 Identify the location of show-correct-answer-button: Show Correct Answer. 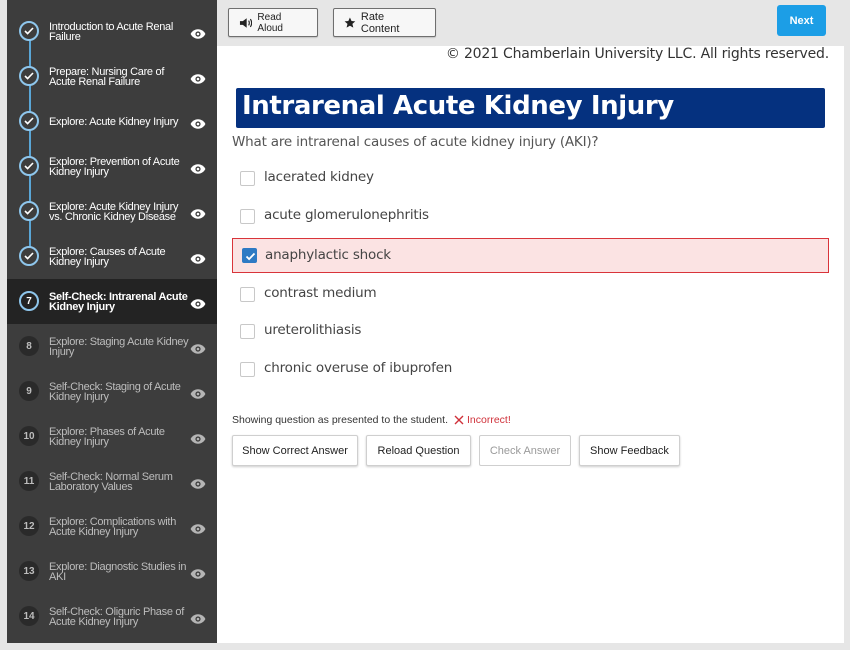
(295, 450).